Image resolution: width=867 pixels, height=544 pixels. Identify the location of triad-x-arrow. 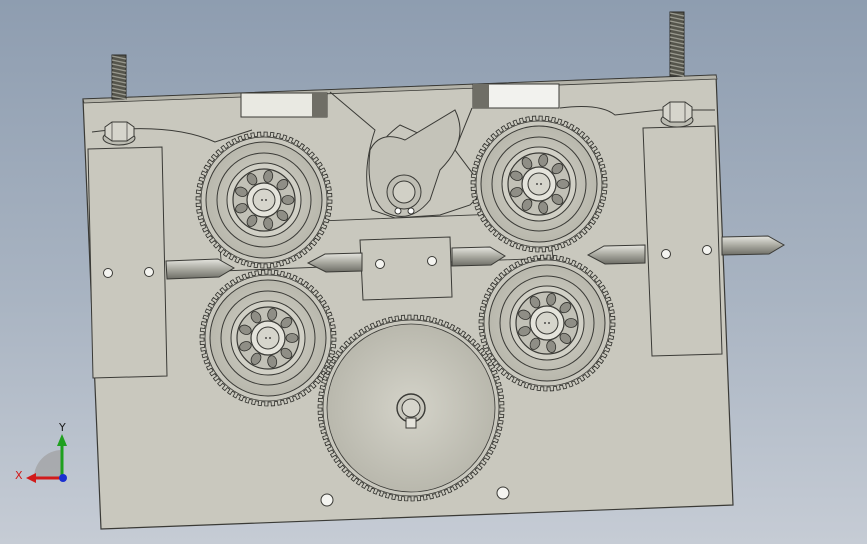
(31, 478).